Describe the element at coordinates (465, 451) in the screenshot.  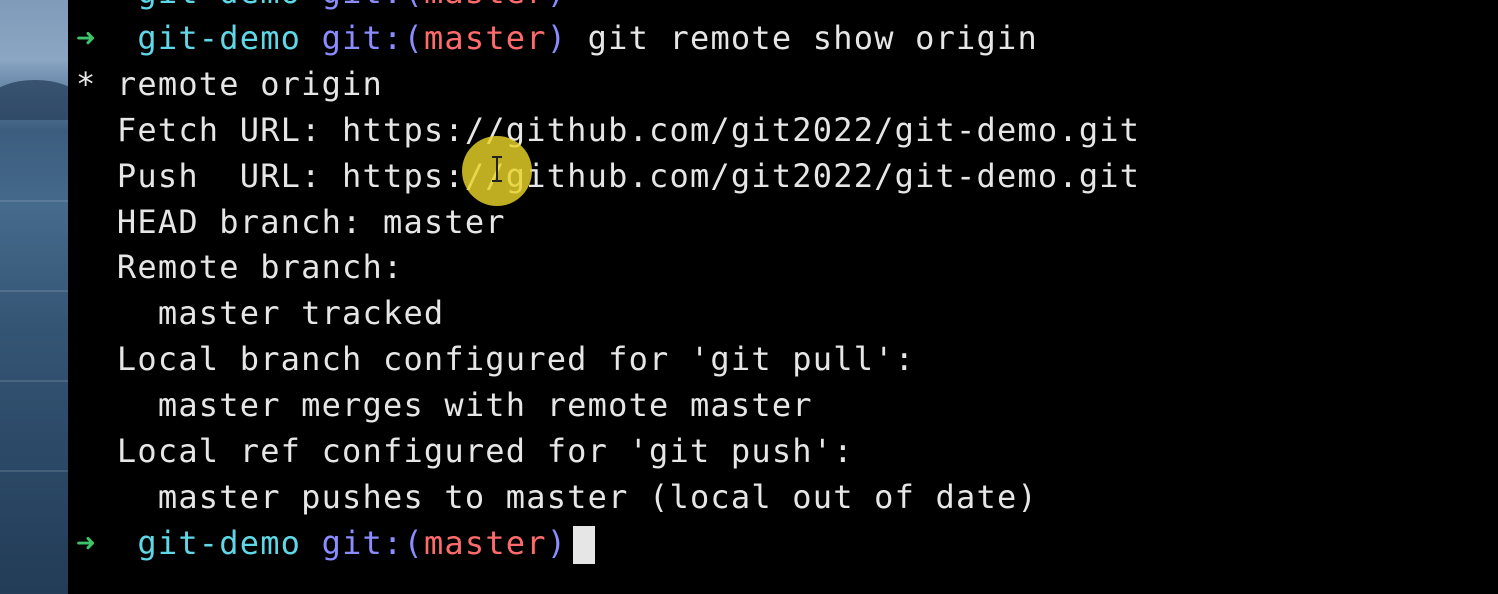
I see `output-line: Local ref configured for 'git push':` at that location.